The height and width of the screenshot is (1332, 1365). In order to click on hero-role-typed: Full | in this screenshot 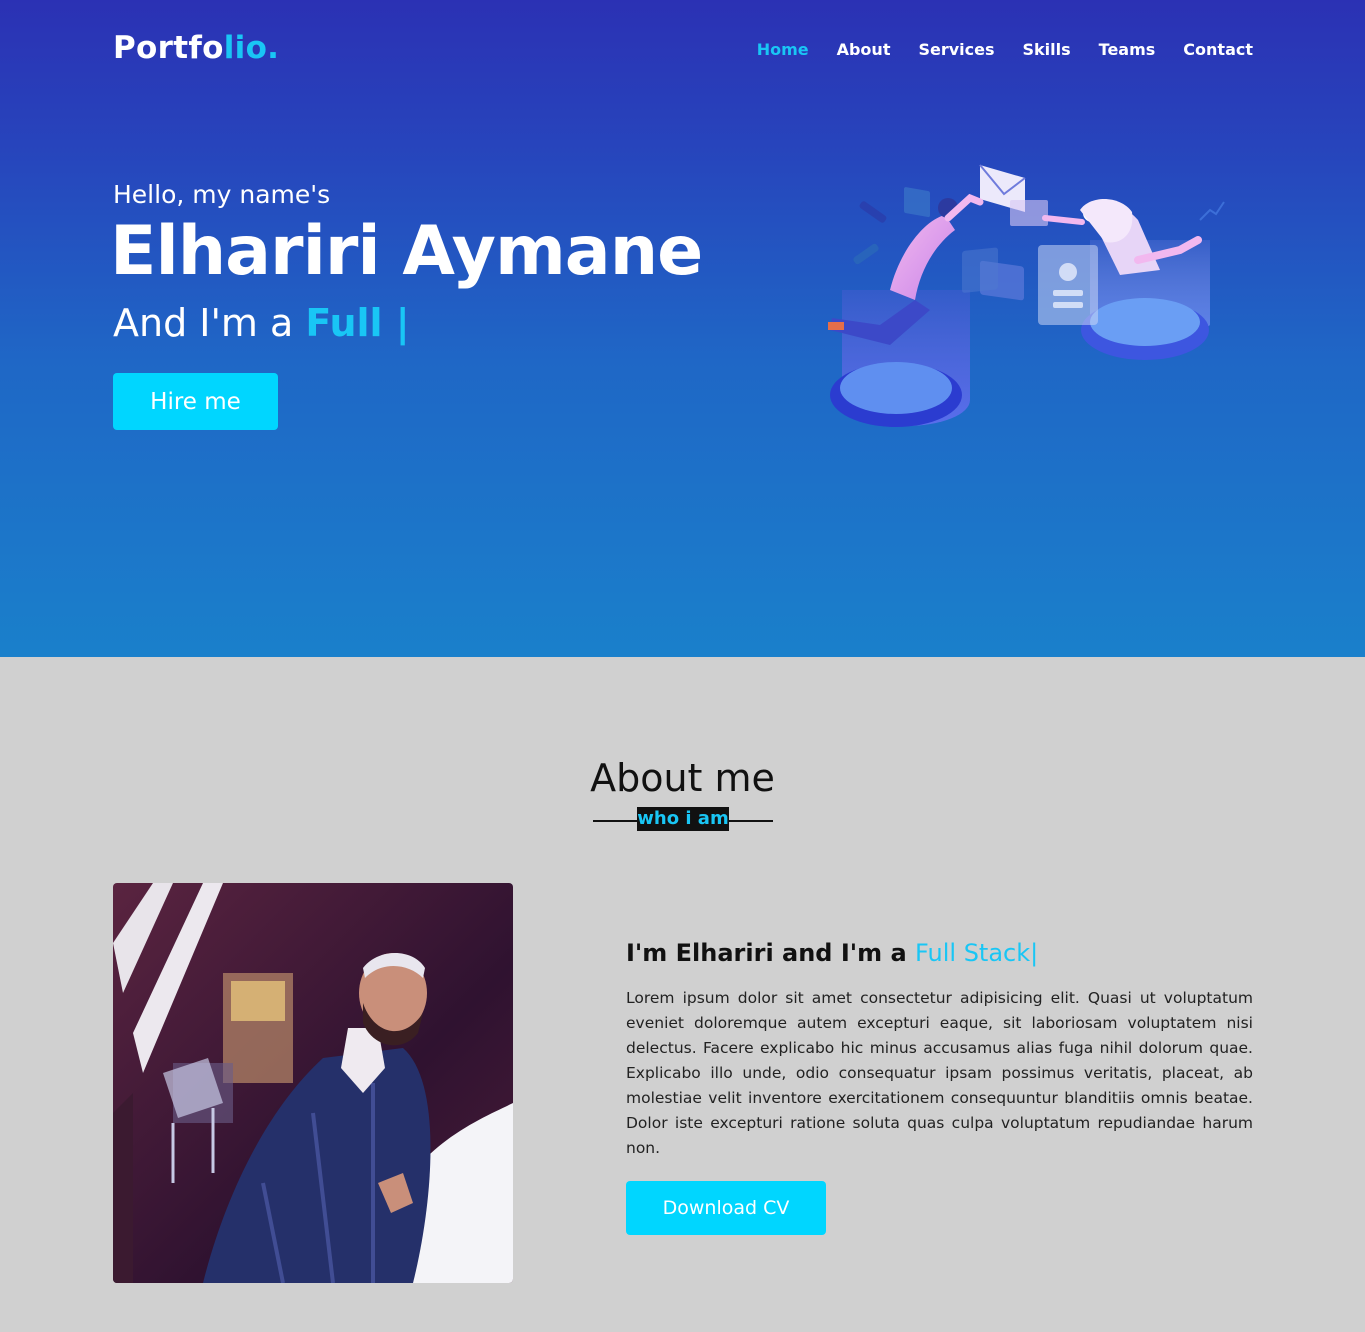, I will do `click(357, 323)`.